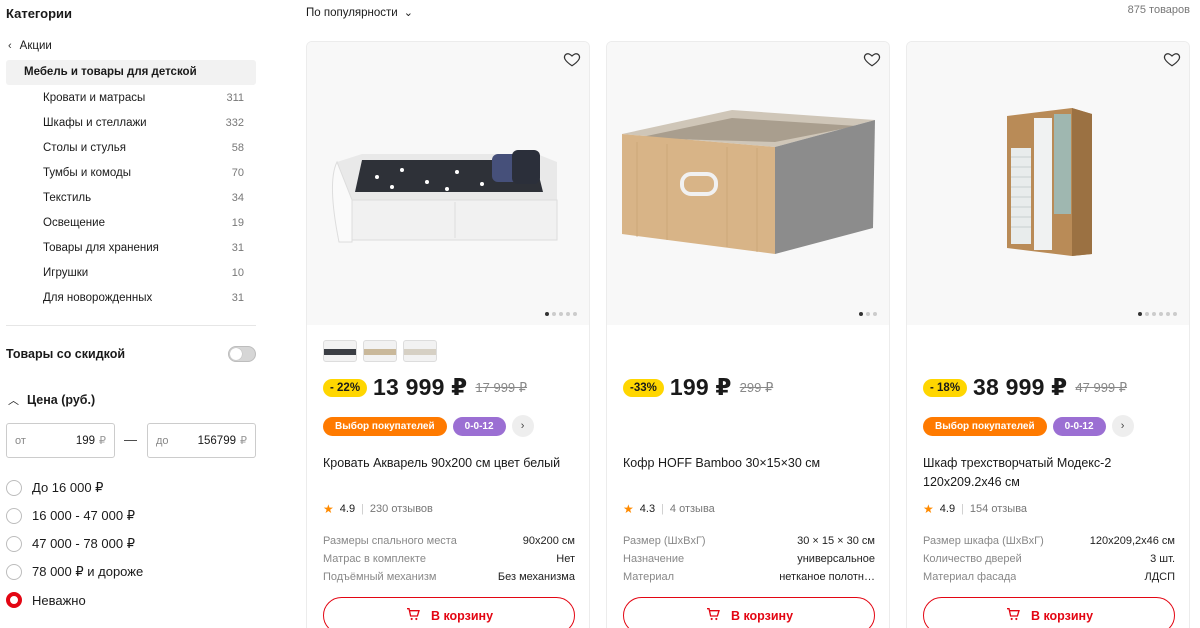  Describe the element at coordinates (13, 401) in the screenshot. I see `chevron-up-icon: ︿` at that location.